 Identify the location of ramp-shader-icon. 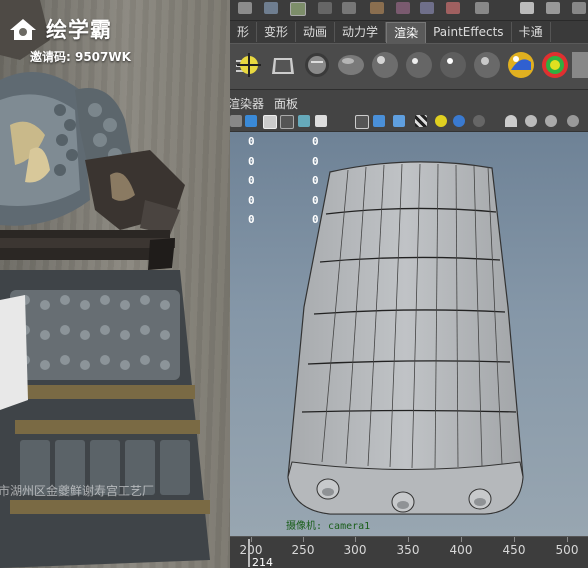
(521, 65).